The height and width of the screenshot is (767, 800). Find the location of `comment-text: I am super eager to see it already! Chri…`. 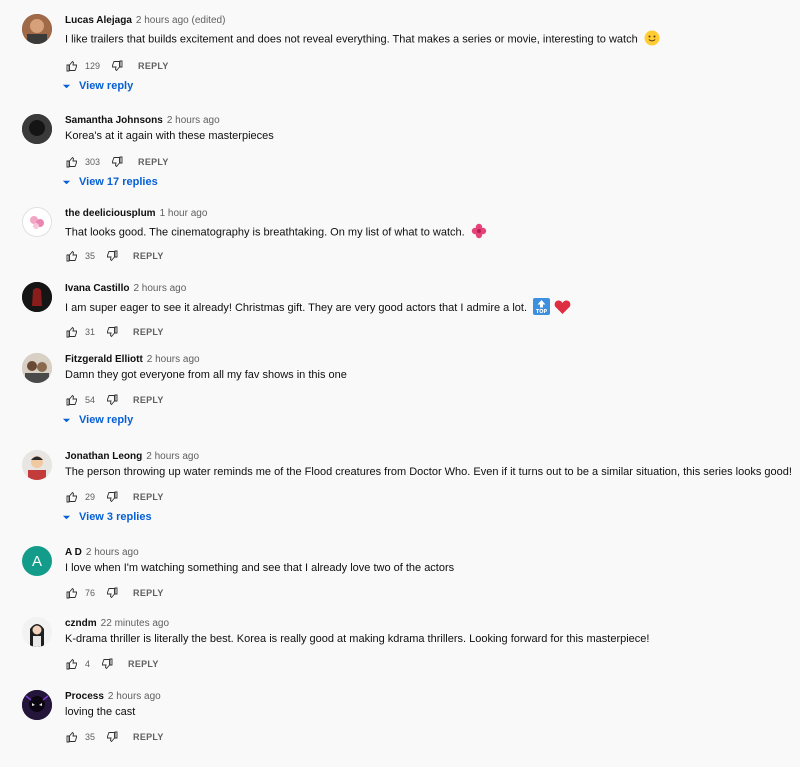

comment-text: I am super eager to see it already! Chri… is located at coordinates (318, 308).